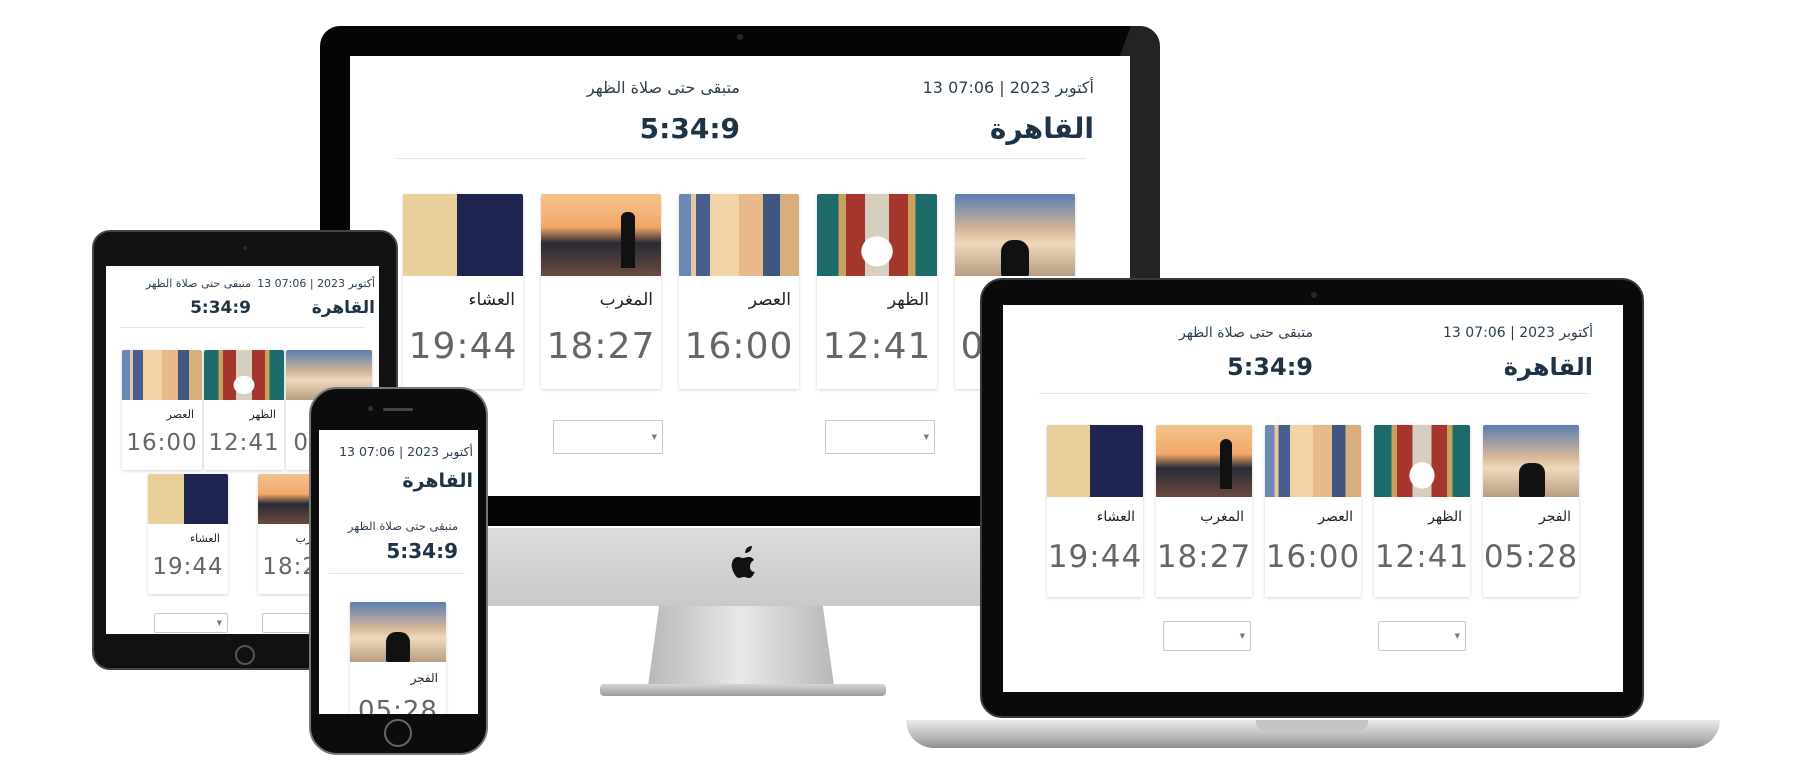 This screenshot has width=1800, height=760. I want to click on imac-stand, so click(741, 646).